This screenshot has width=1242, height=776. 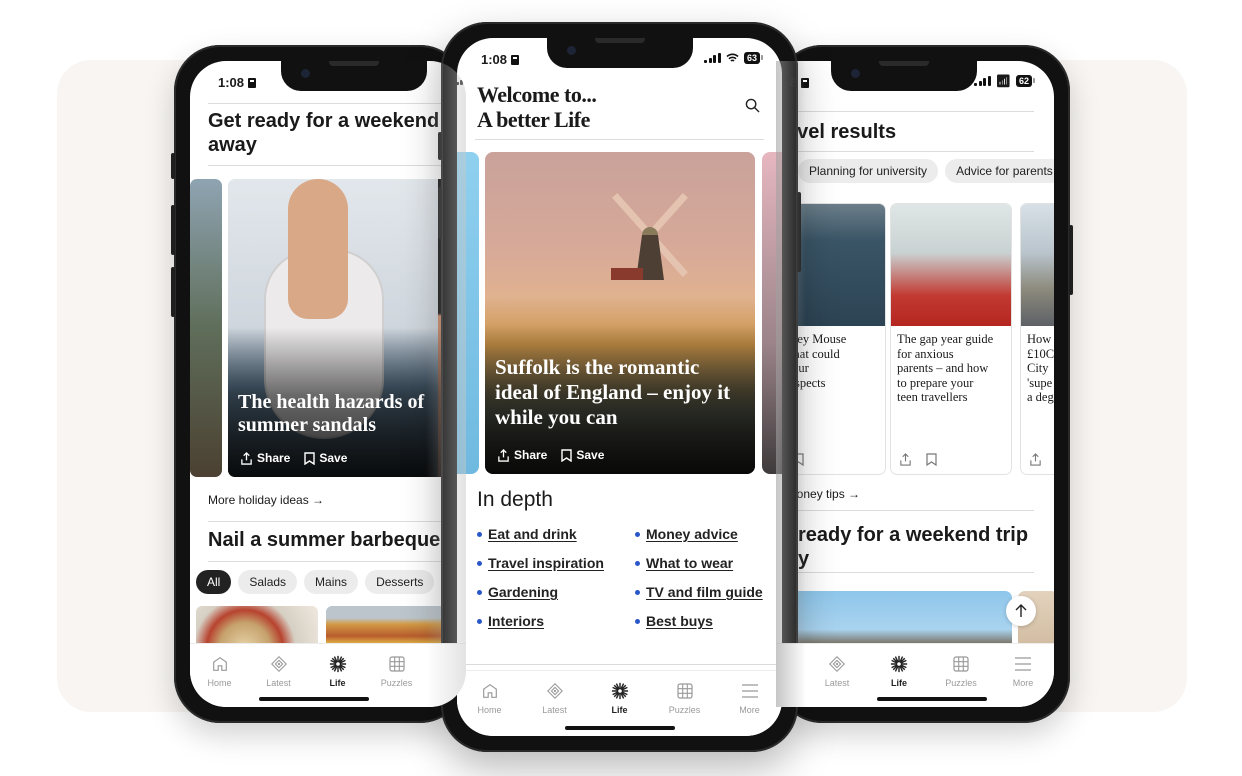 What do you see at coordinates (468, 313) in the screenshot?
I see `card-peek-left` at bounding box center [468, 313].